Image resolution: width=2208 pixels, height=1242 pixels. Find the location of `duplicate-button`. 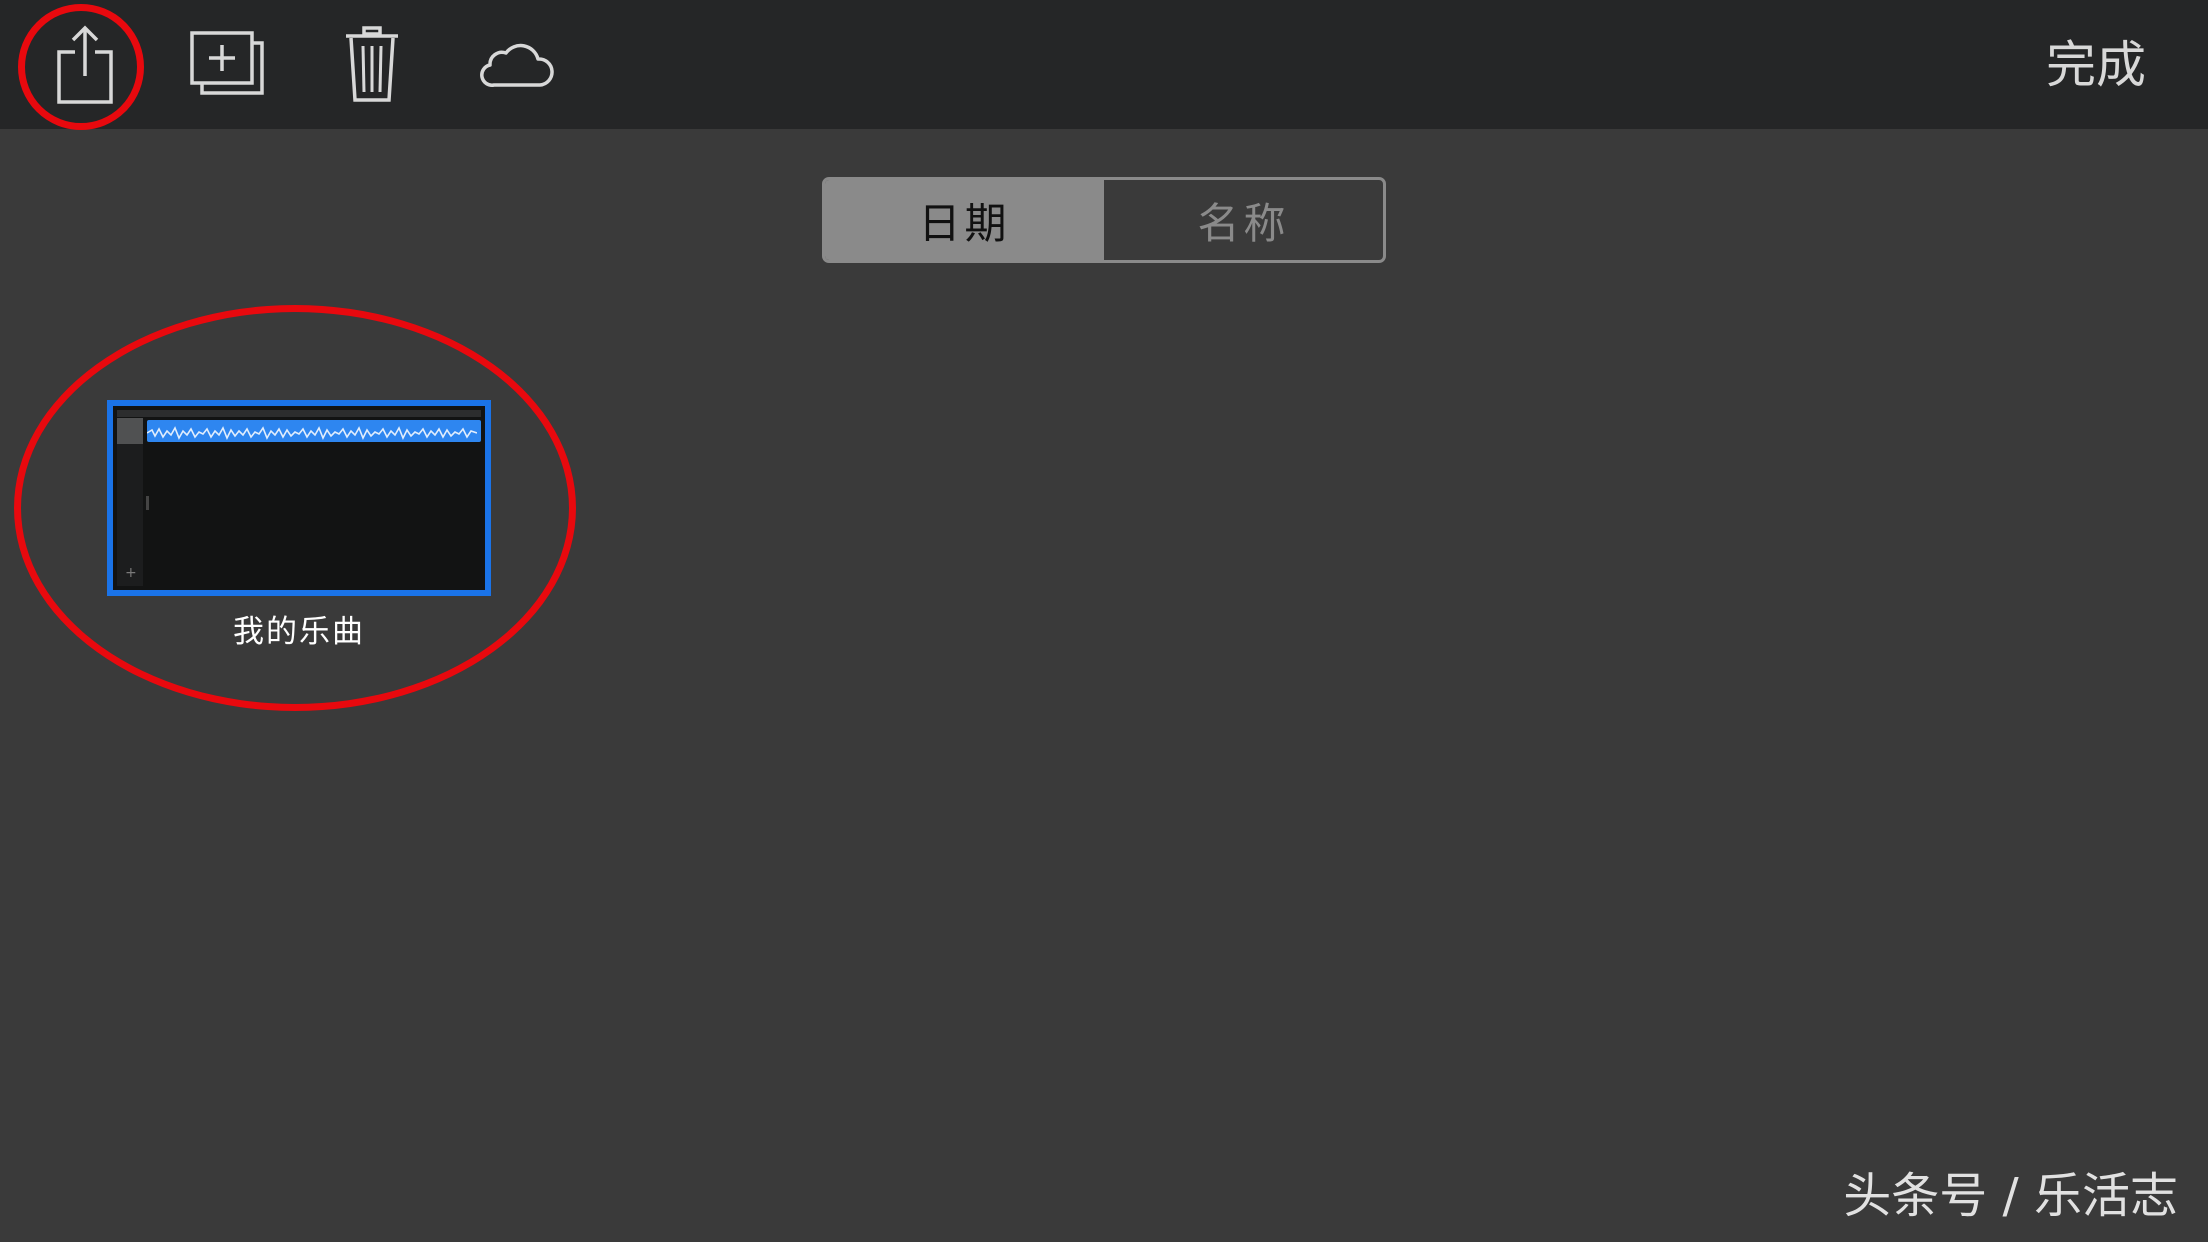

duplicate-button is located at coordinates (228, 64).